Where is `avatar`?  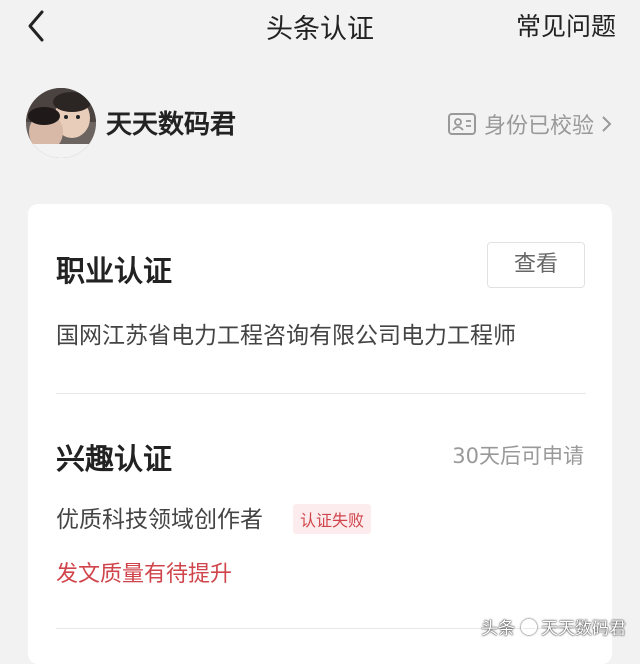 avatar is located at coordinates (61, 123).